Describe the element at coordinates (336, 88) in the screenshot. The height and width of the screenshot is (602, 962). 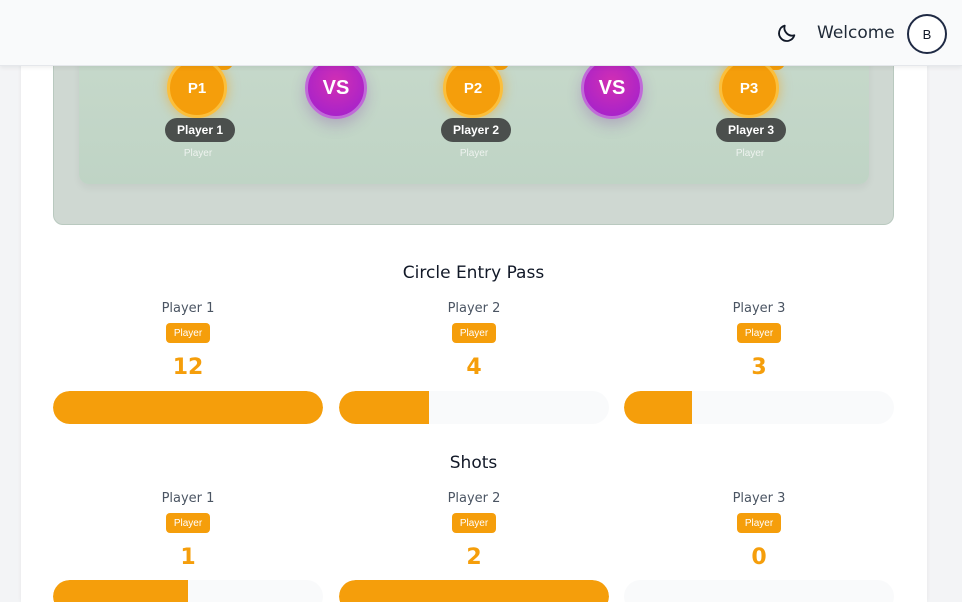
I see `vs-badge-1: VS` at that location.